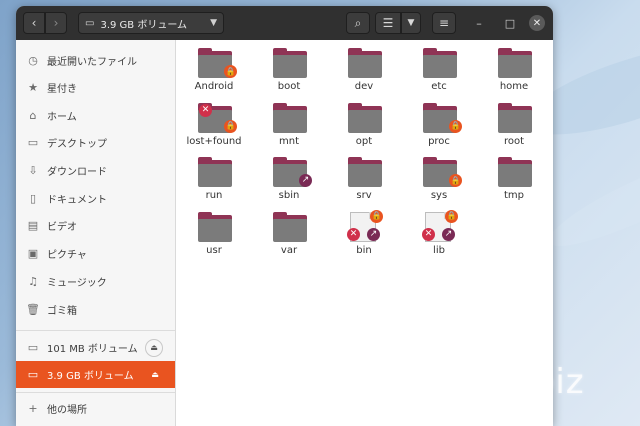 This screenshot has height=426, width=640. I want to click on folder-item: opt, so click(364, 128).